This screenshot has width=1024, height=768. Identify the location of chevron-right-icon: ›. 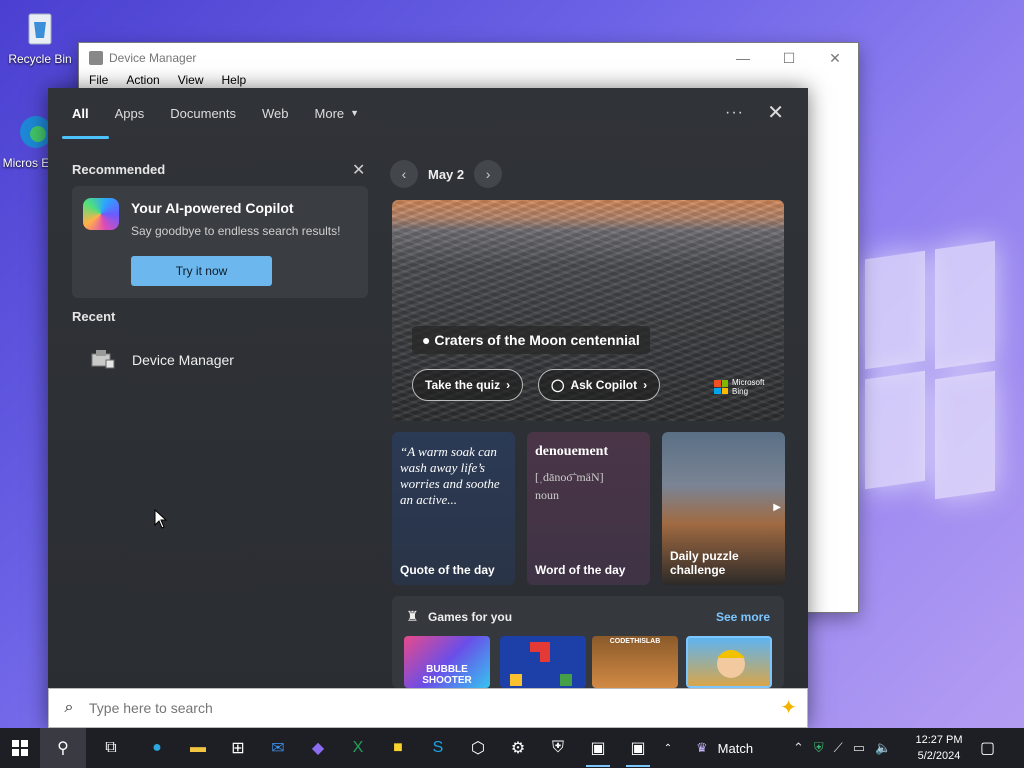
(645, 385).